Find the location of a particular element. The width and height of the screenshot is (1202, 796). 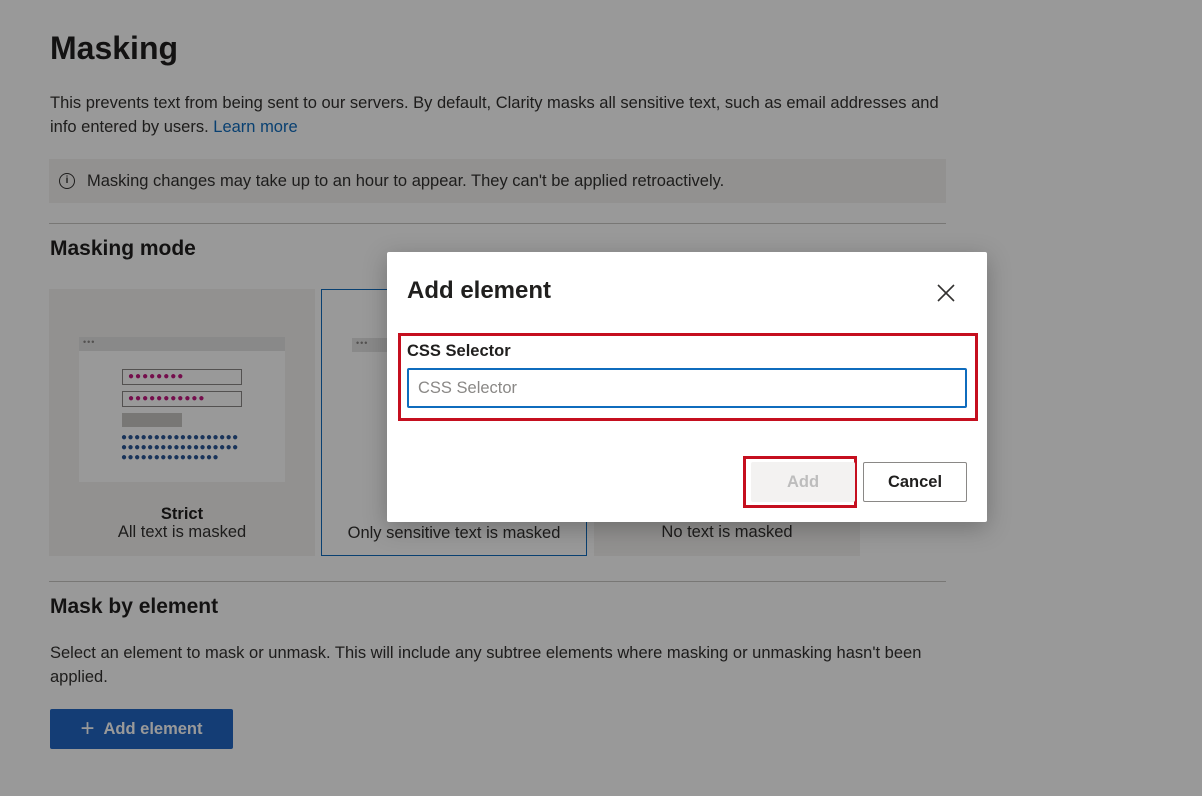

cancel-button: Cancel is located at coordinates (915, 482).